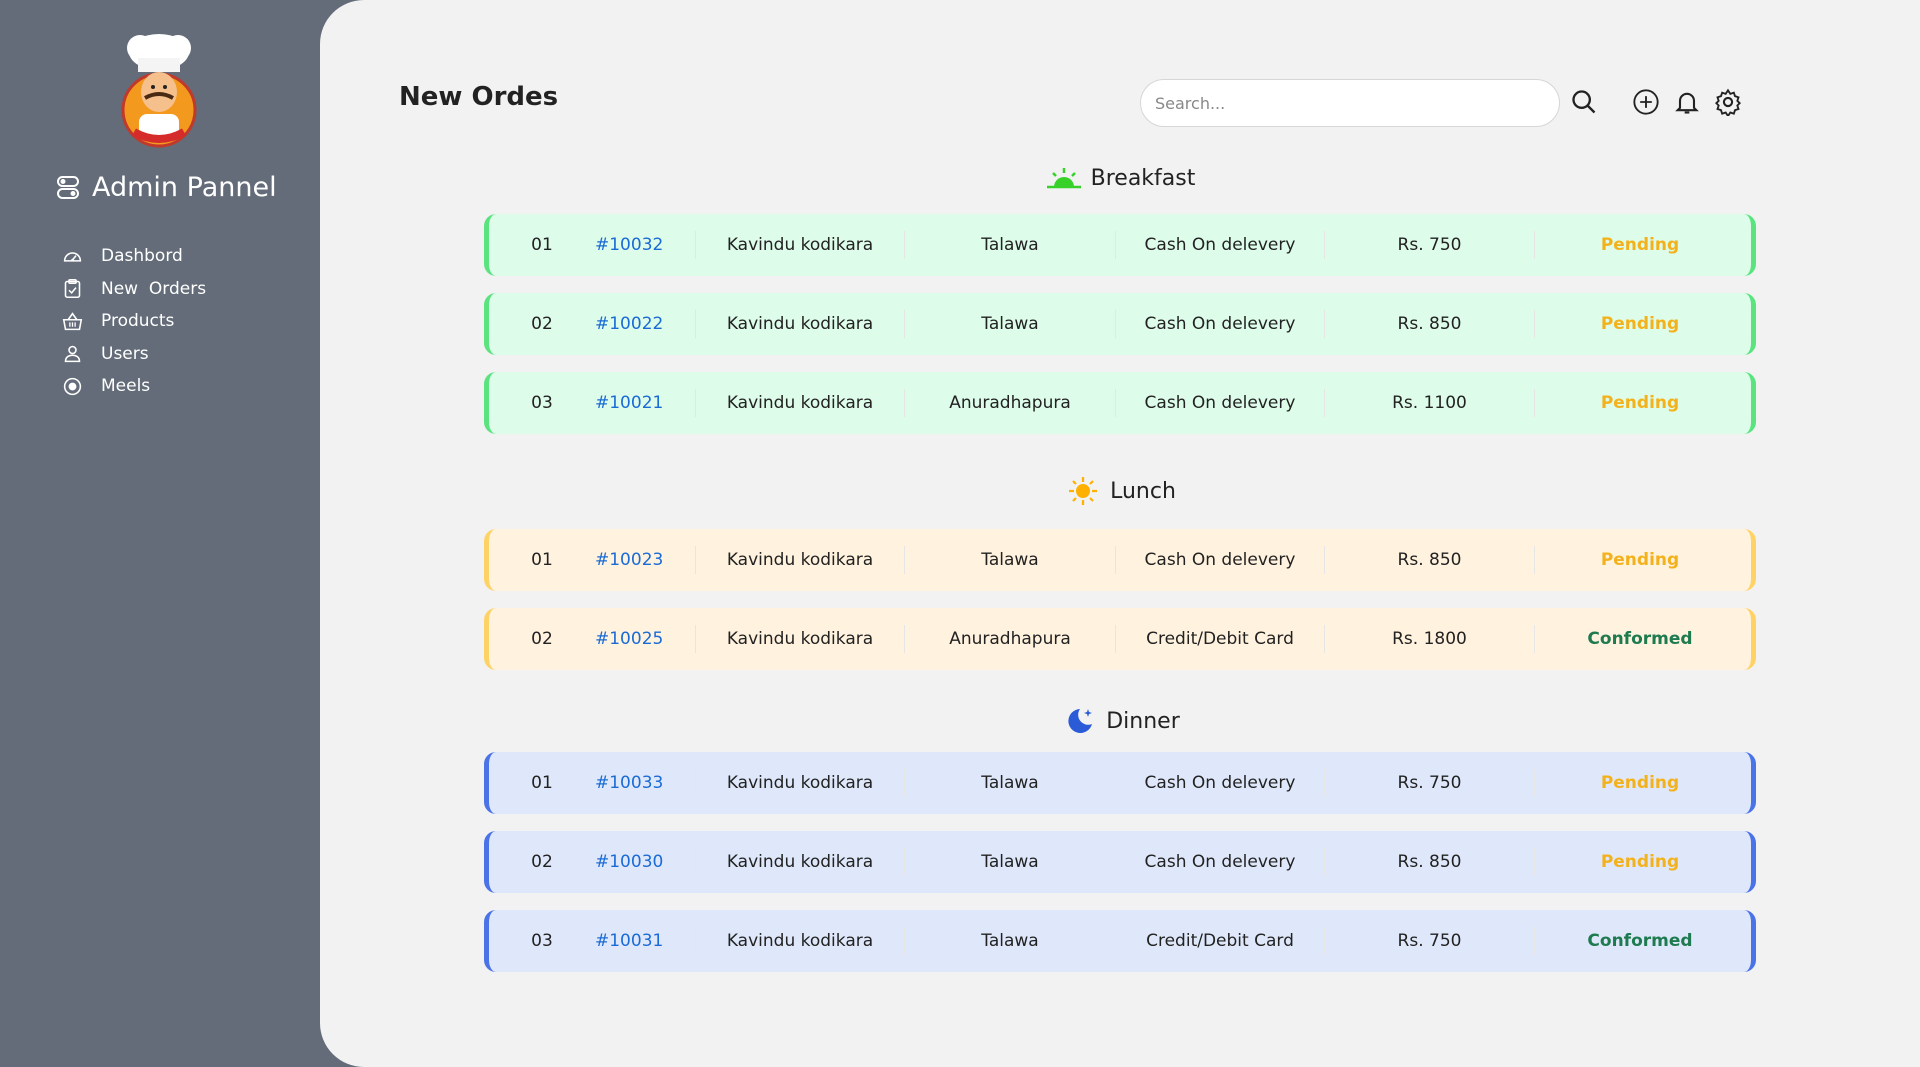 Image resolution: width=1920 pixels, height=1067 pixels. I want to click on sun-icon, so click(1083, 491).